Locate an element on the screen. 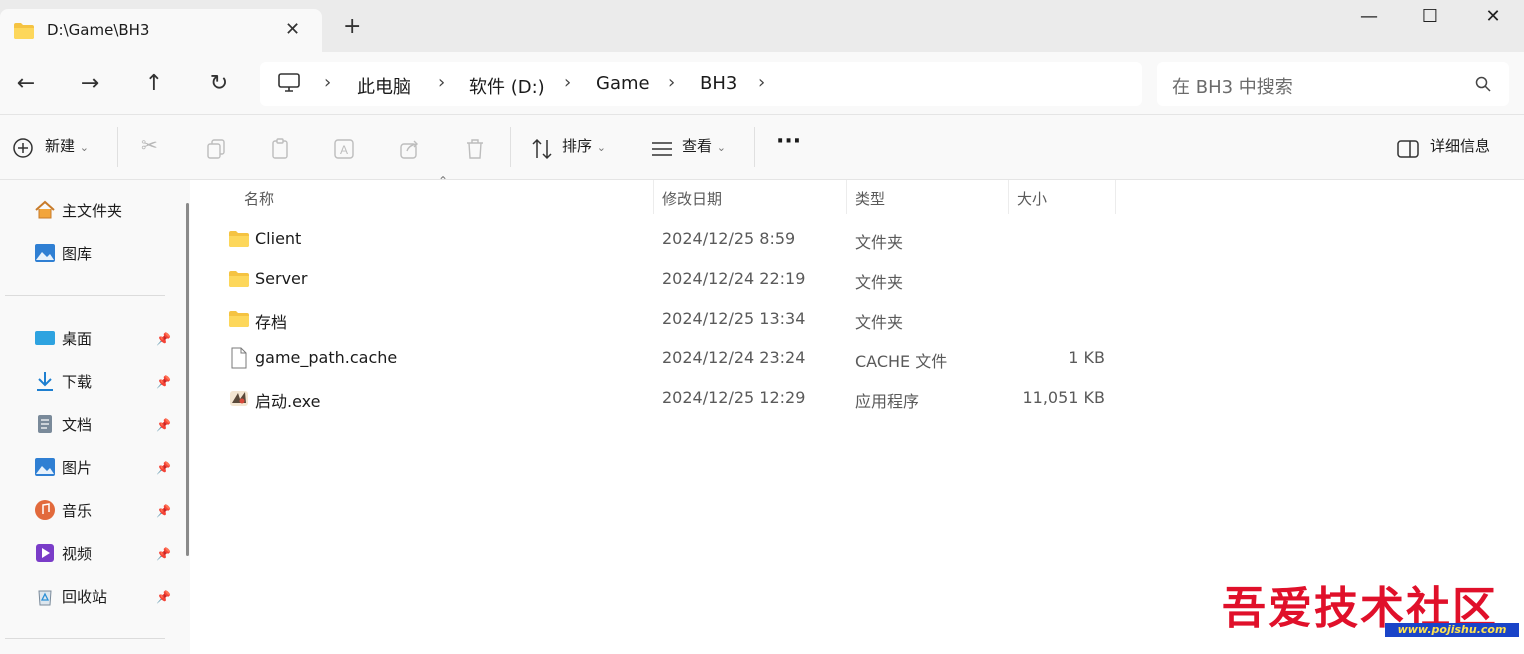 This screenshot has height=654, width=1524. music-icon is located at coordinates (45, 510).